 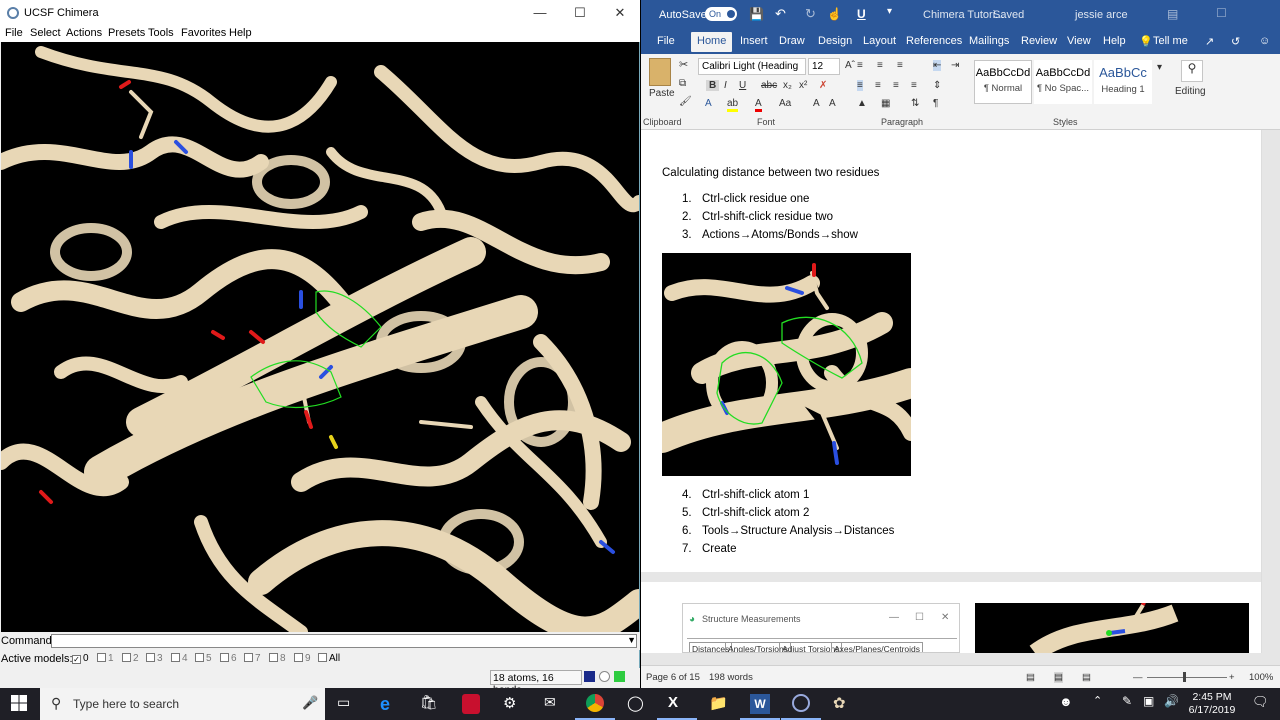 What do you see at coordinates (1030, 677) in the screenshot?
I see `read-mode-icon: ▤` at bounding box center [1030, 677].